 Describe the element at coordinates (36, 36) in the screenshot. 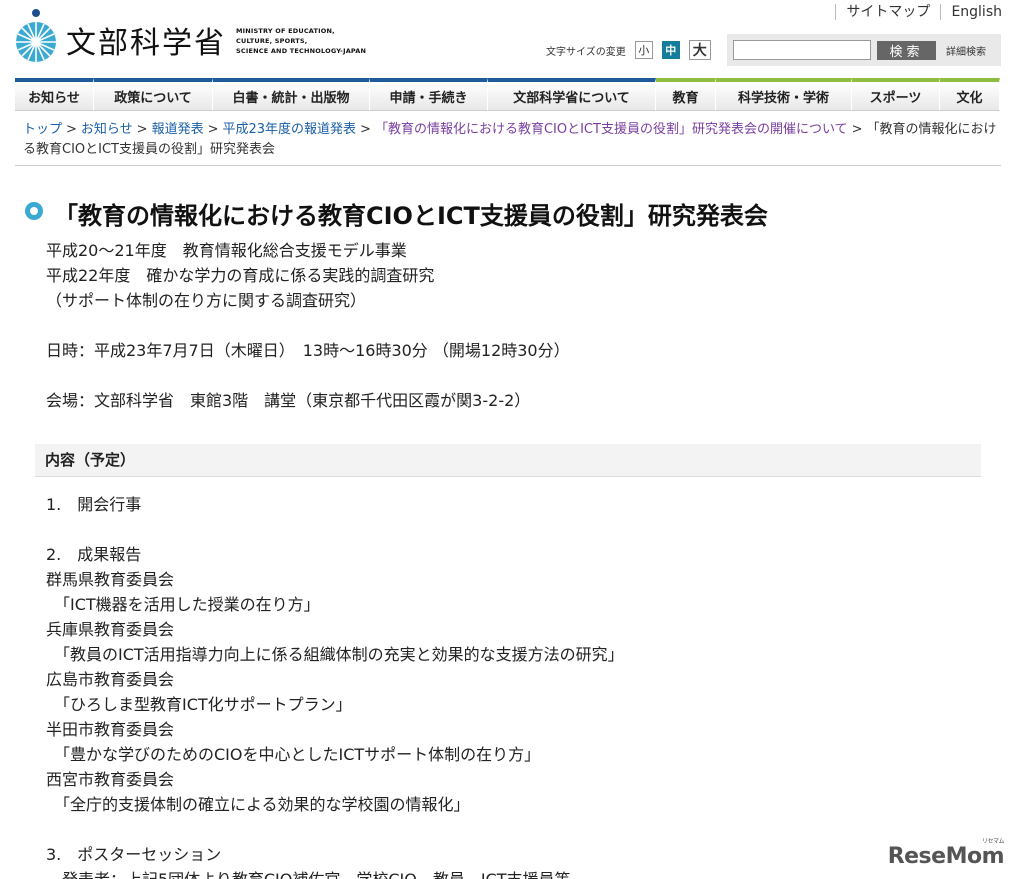

I see `ministry-emblem-icon` at that location.